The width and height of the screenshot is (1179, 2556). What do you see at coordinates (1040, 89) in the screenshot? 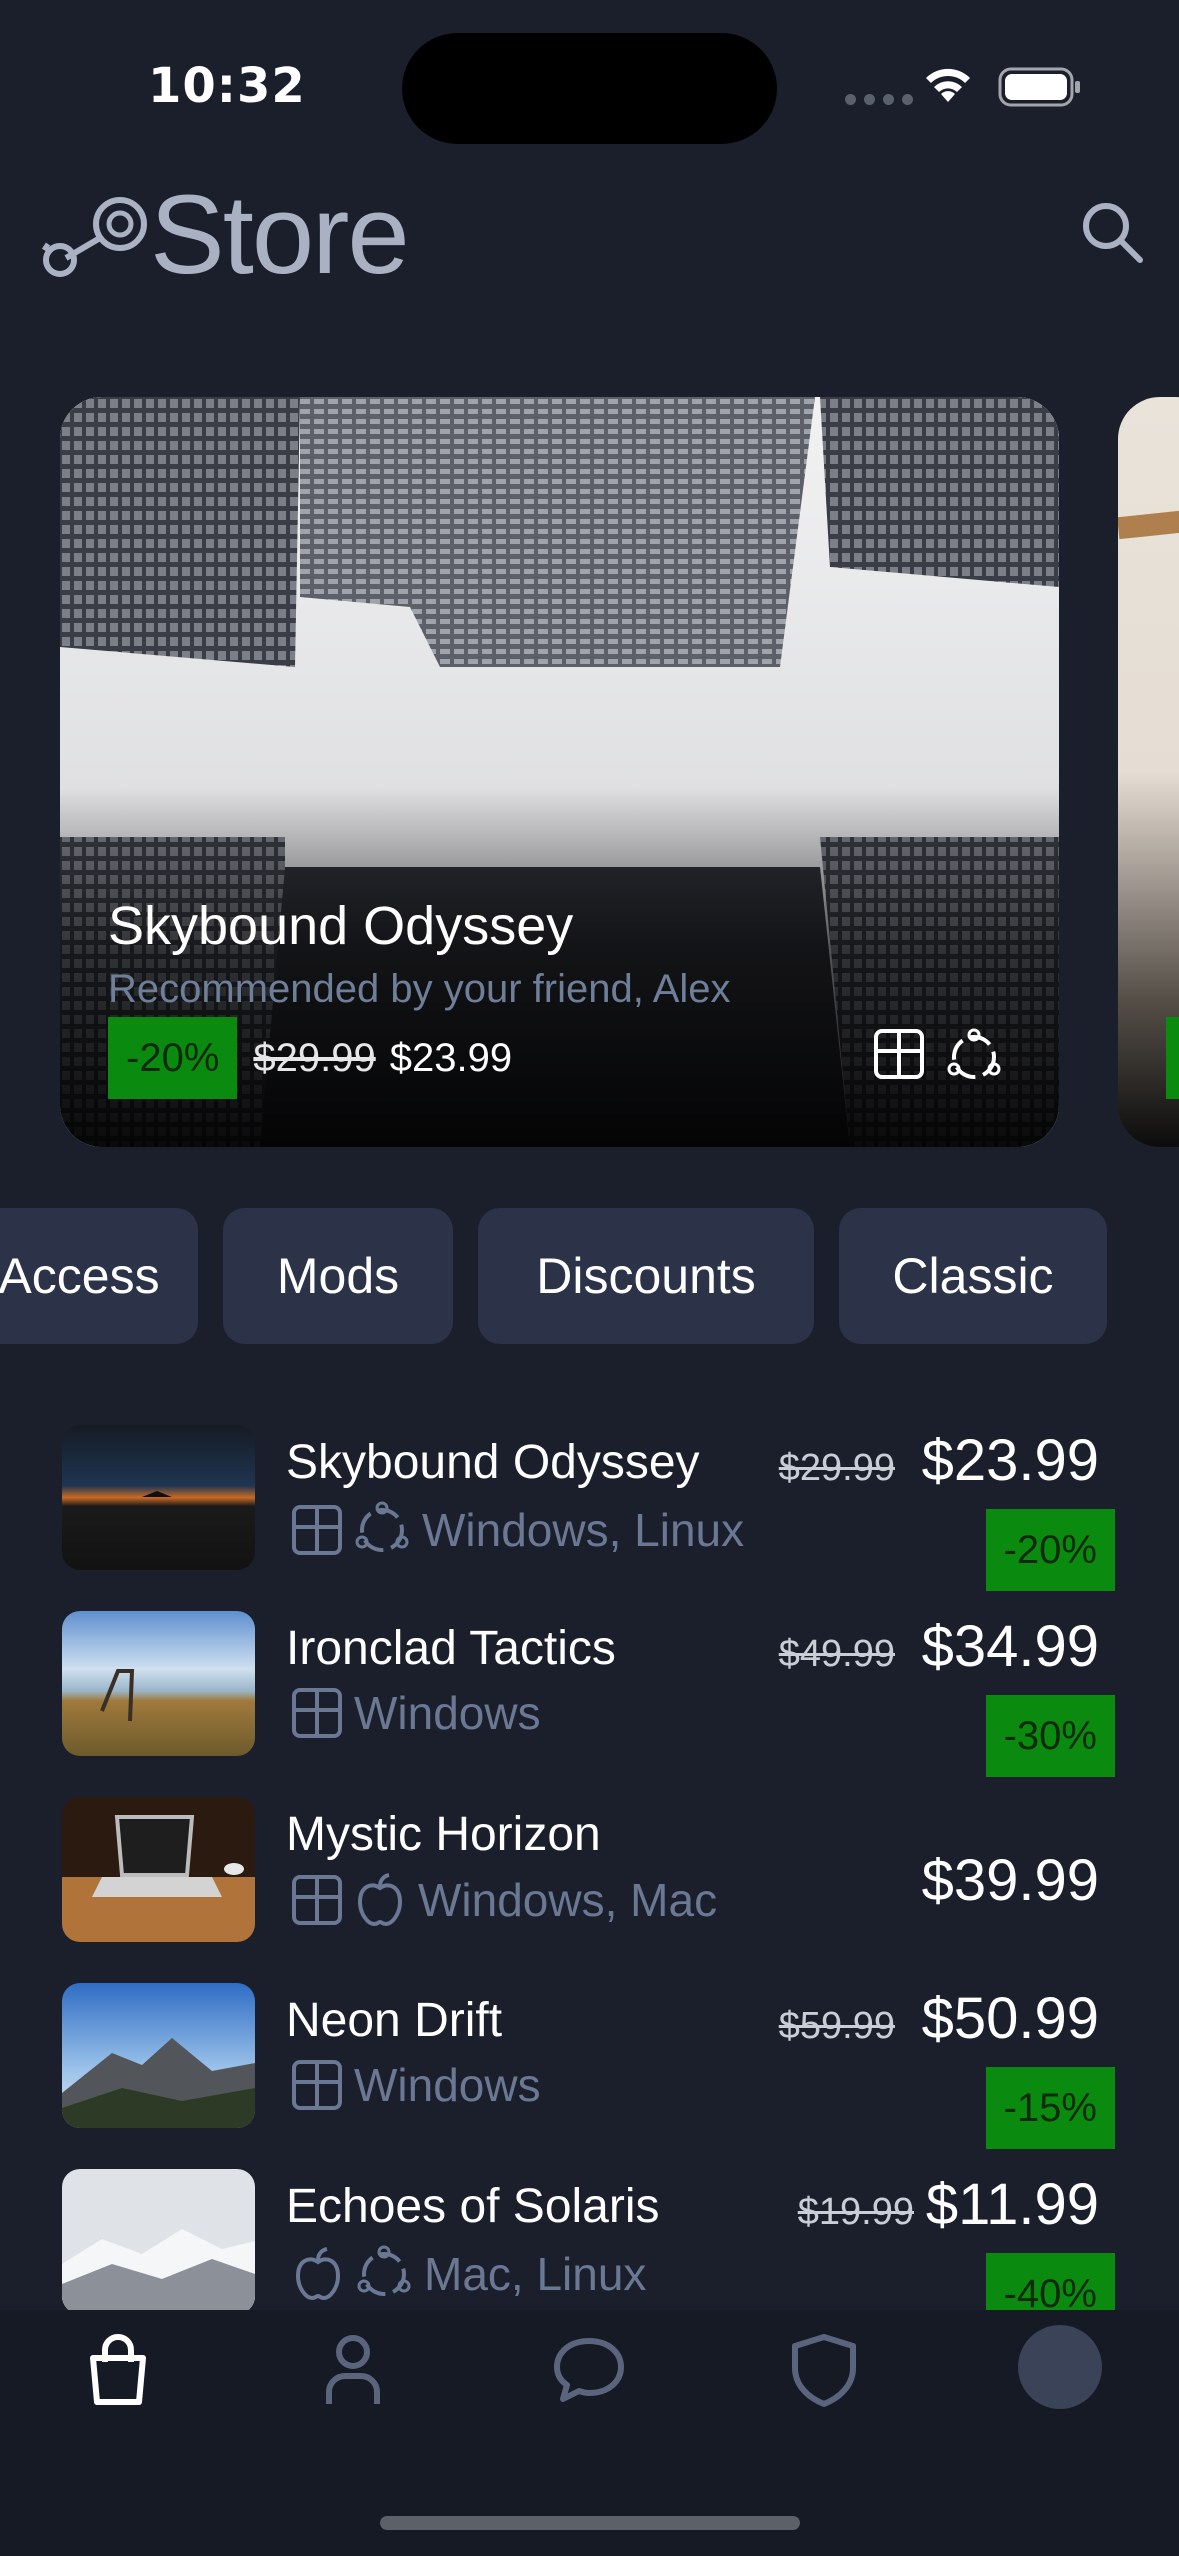
I see `battery-icon` at bounding box center [1040, 89].